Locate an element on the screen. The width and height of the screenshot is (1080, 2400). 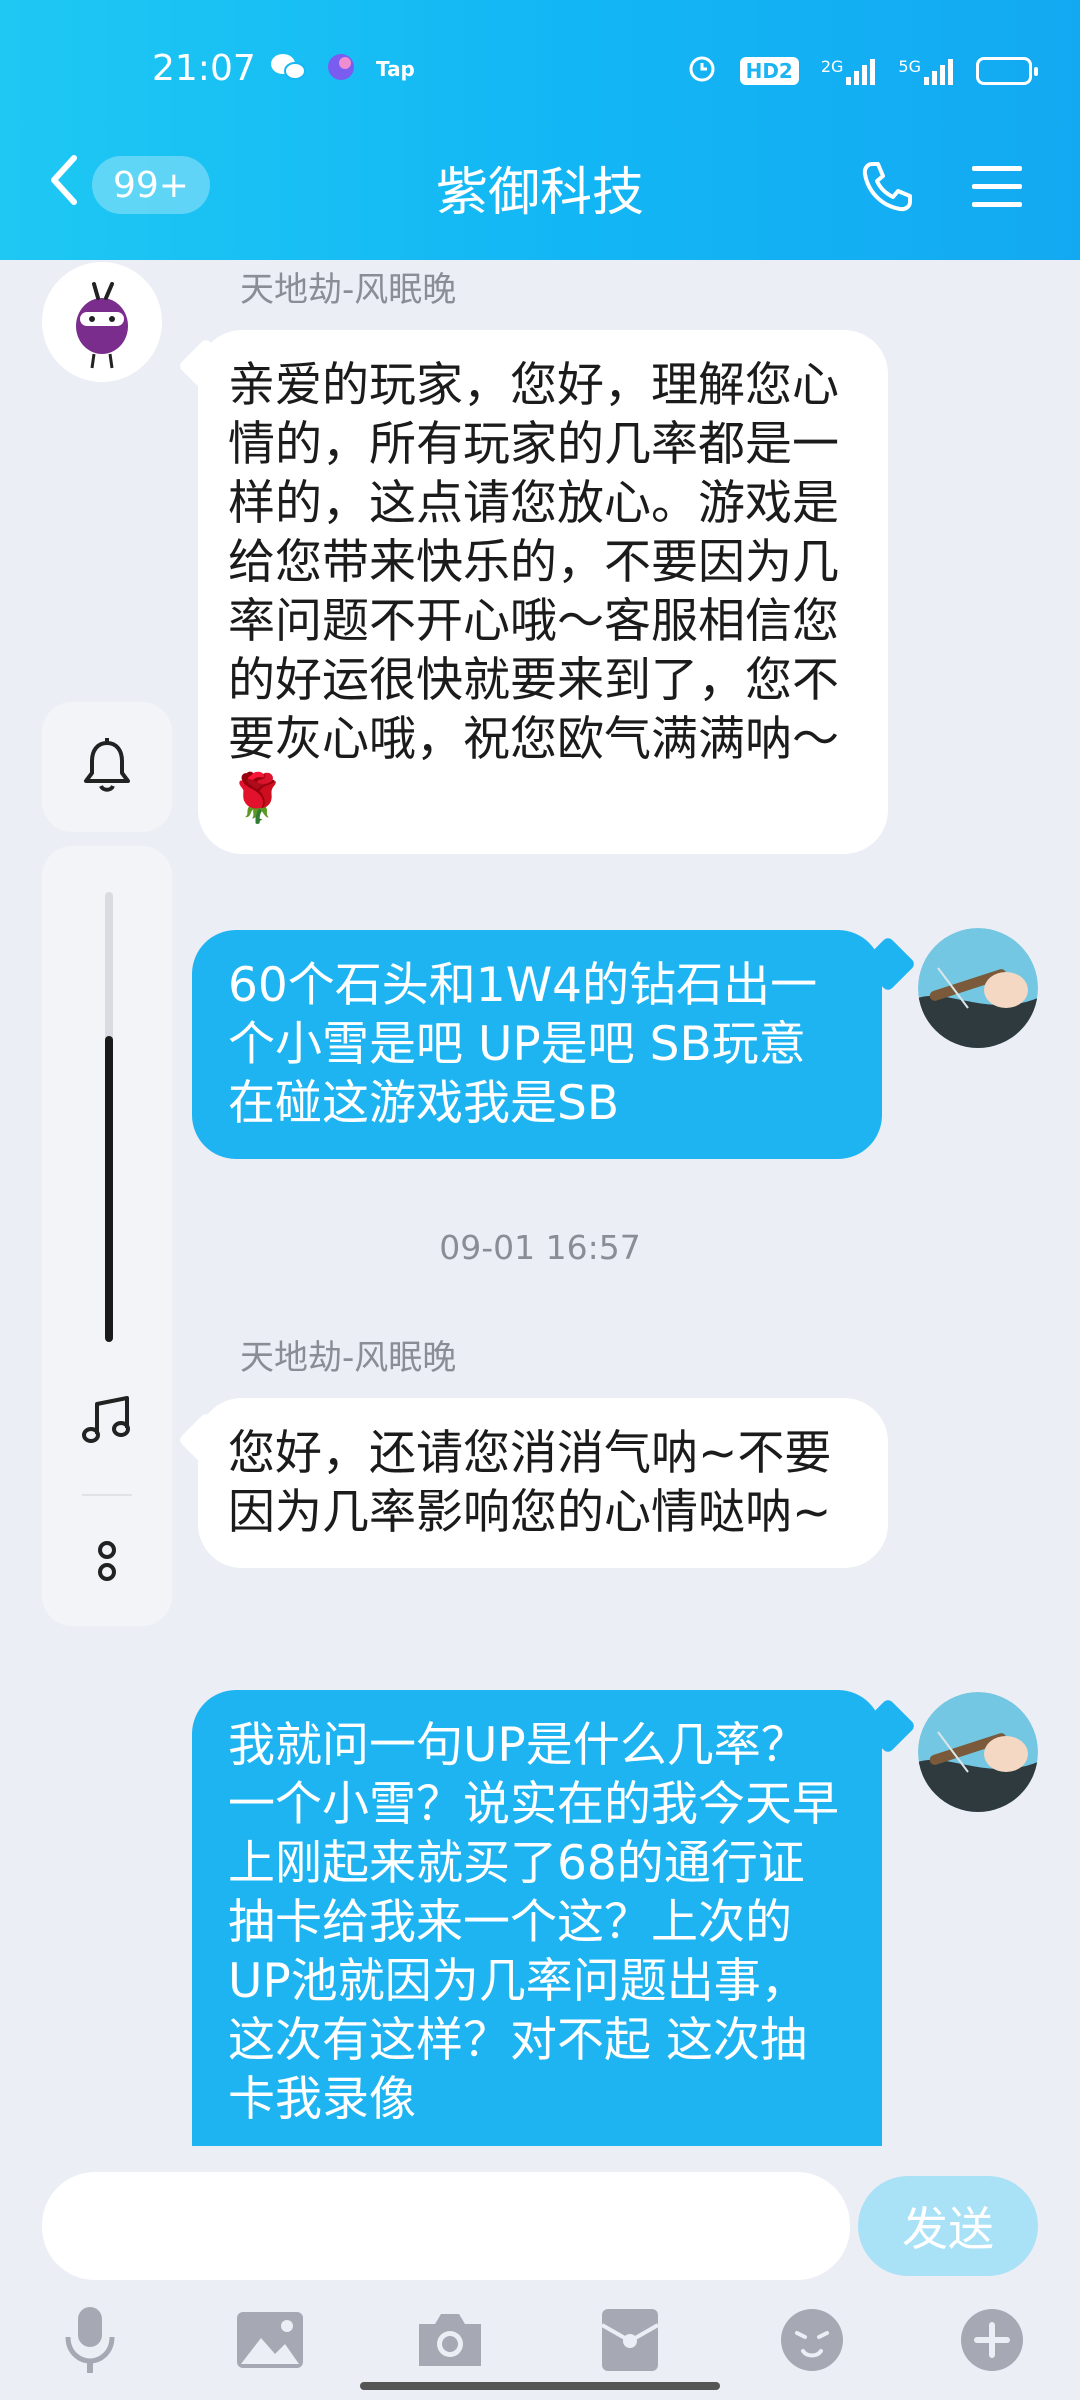
hd-icon: HD2 is located at coordinates (769, 71).